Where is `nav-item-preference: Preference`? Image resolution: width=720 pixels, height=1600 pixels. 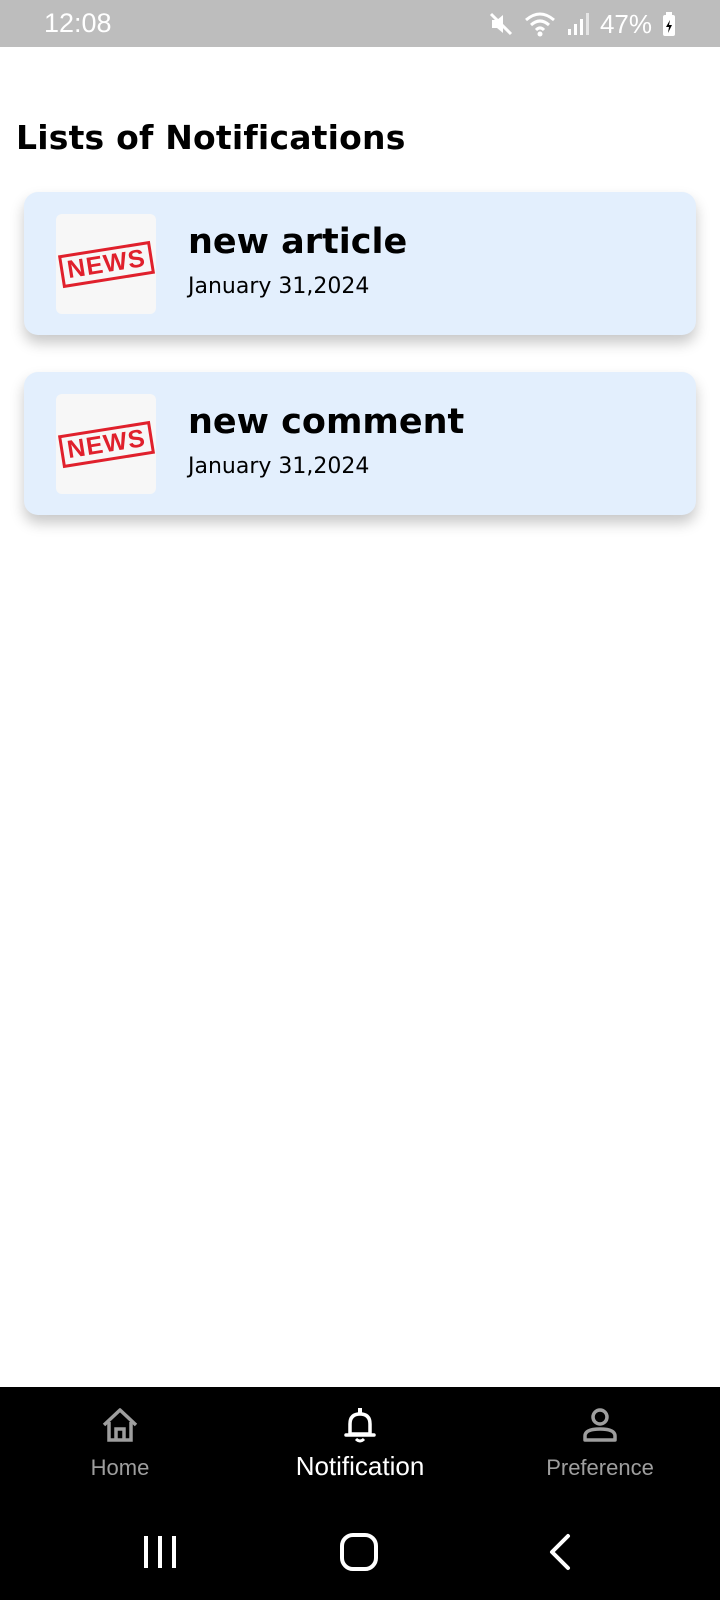
nav-item-preference: Preference is located at coordinates (600, 1445).